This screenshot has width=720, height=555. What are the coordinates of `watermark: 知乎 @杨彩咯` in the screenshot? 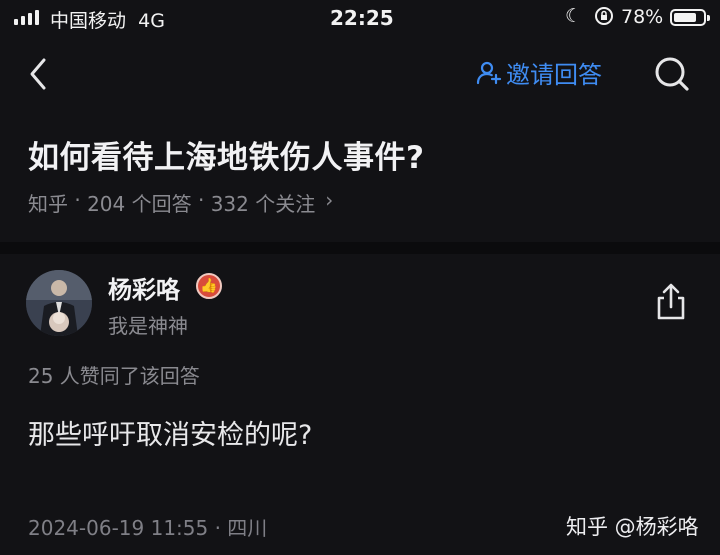 It's located at (632, 527).